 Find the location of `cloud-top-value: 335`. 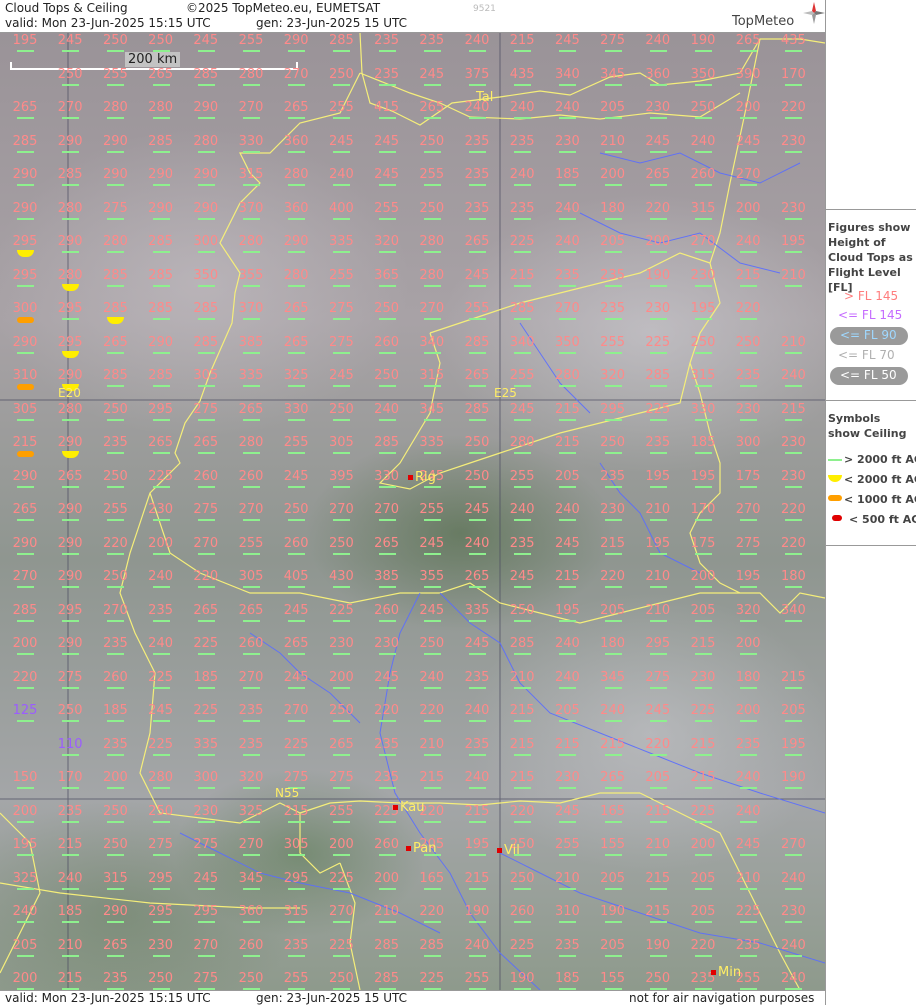

cloud-top-value: 335 is located at coordinates (251, 377).